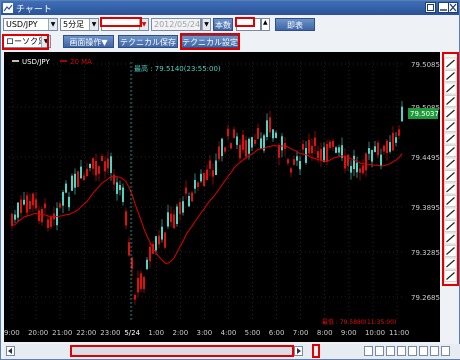  What do you see at coordinates (88, 41) in the screenshot?
I see `screen-ops-button: 画面操作▼` at bounding box center [88, 41].